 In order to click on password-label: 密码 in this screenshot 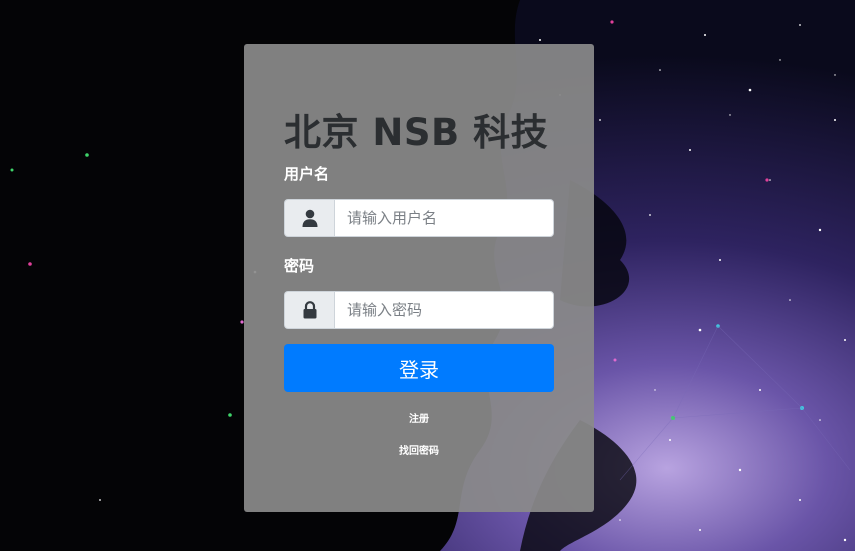, I will do `click(299, 266)`.